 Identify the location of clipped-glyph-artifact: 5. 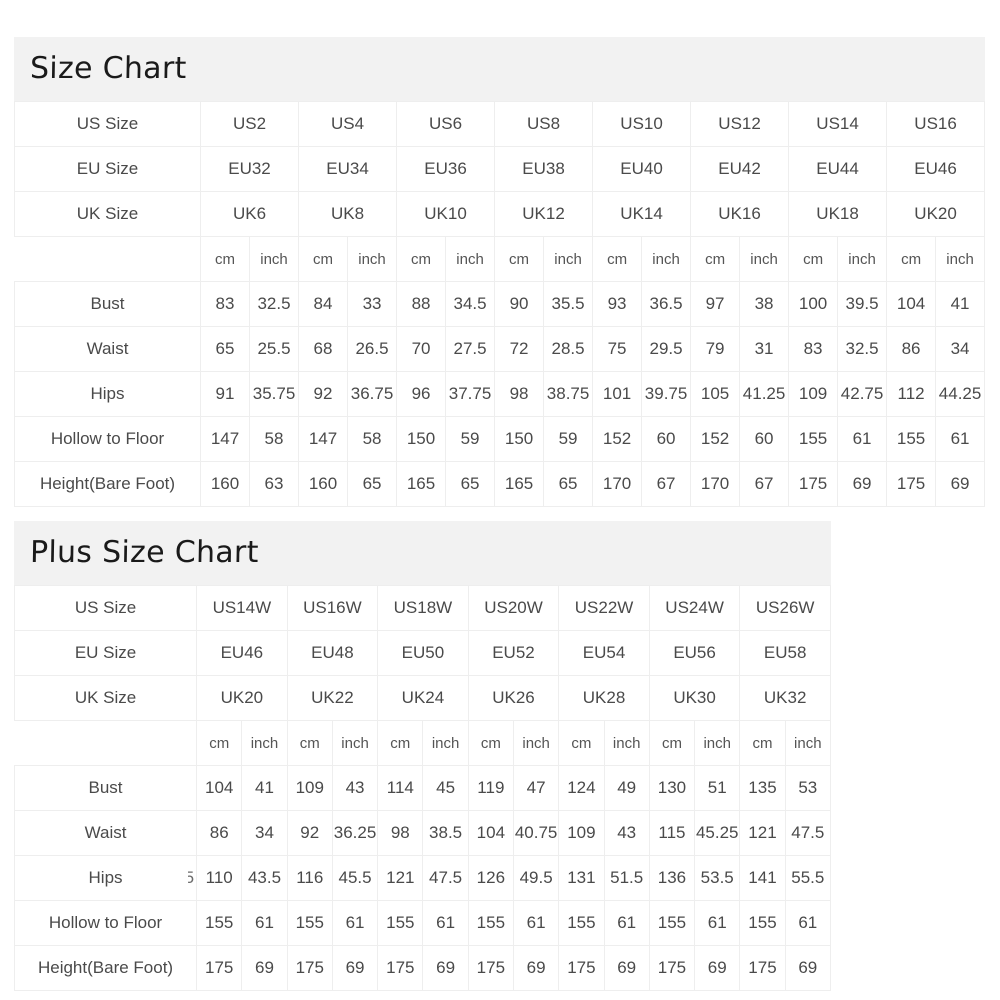
(191, 878).